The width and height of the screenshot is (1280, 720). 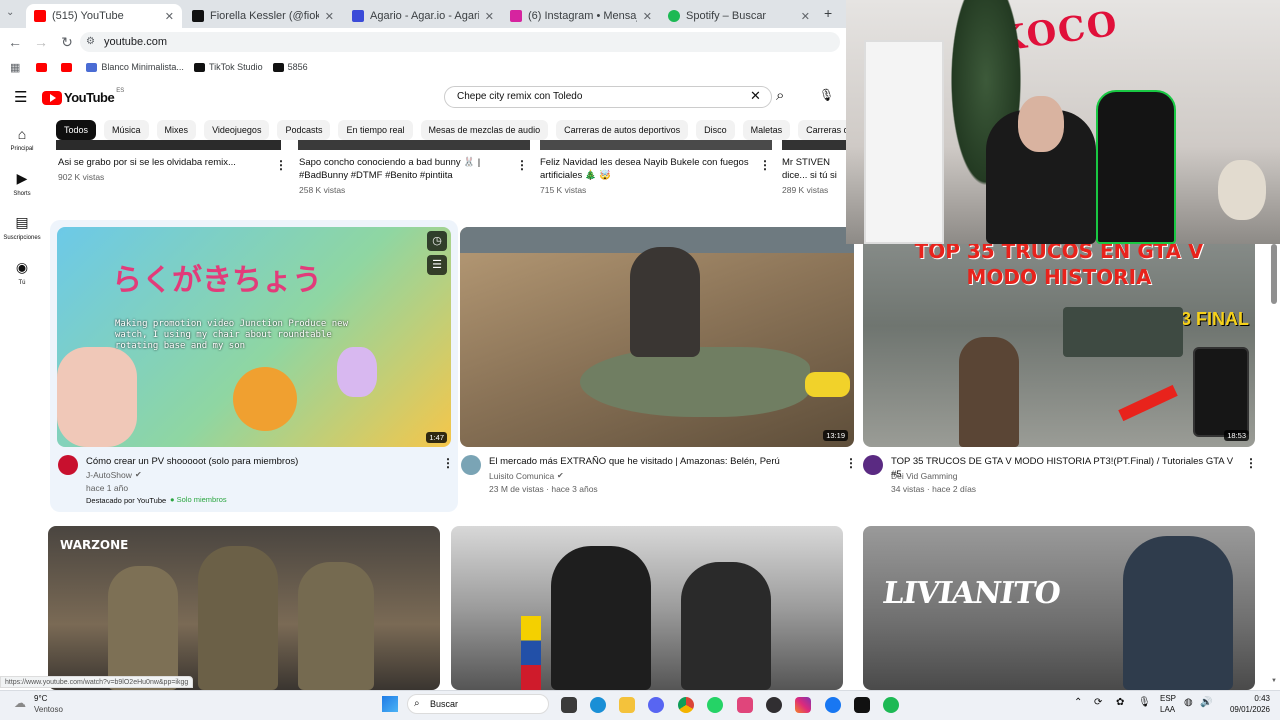 I want to click on menu-icon: ☰, so click(x=20, y=97).